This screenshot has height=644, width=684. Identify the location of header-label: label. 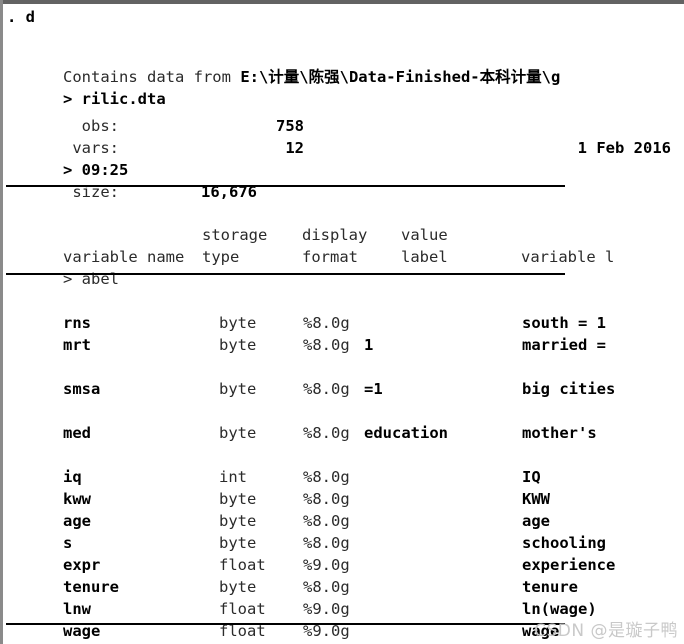
(424, 257).